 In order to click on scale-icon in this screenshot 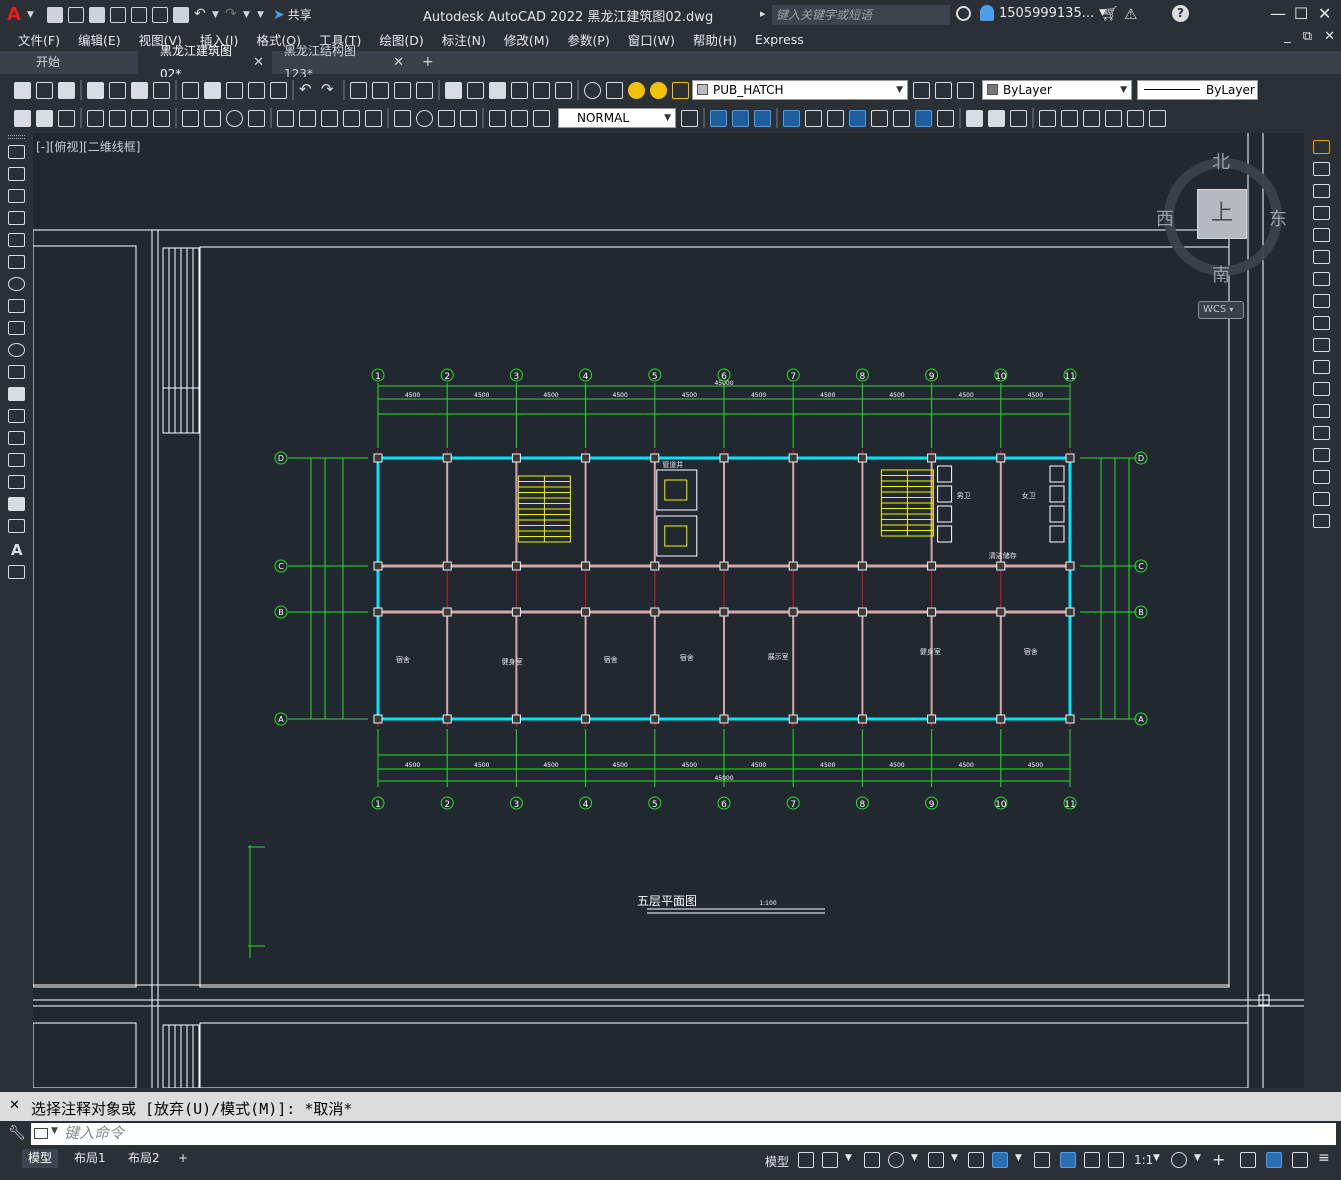, I will do `click(1321, 301)`.